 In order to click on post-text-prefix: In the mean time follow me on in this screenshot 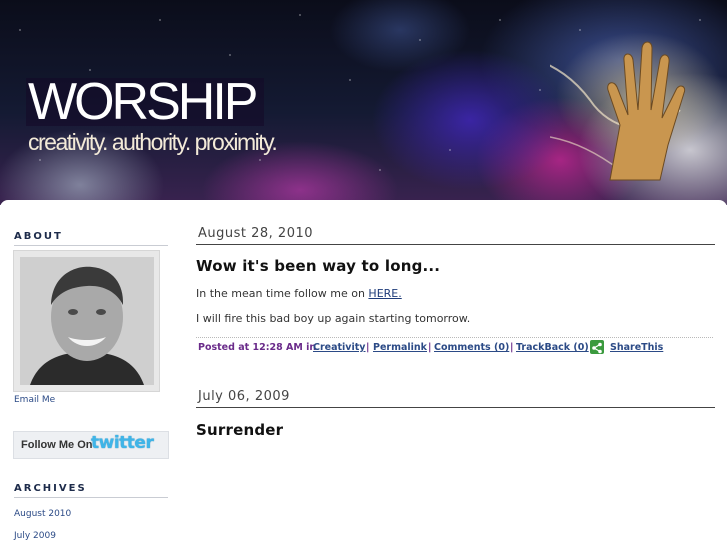, I will do `click(282, 293)`.